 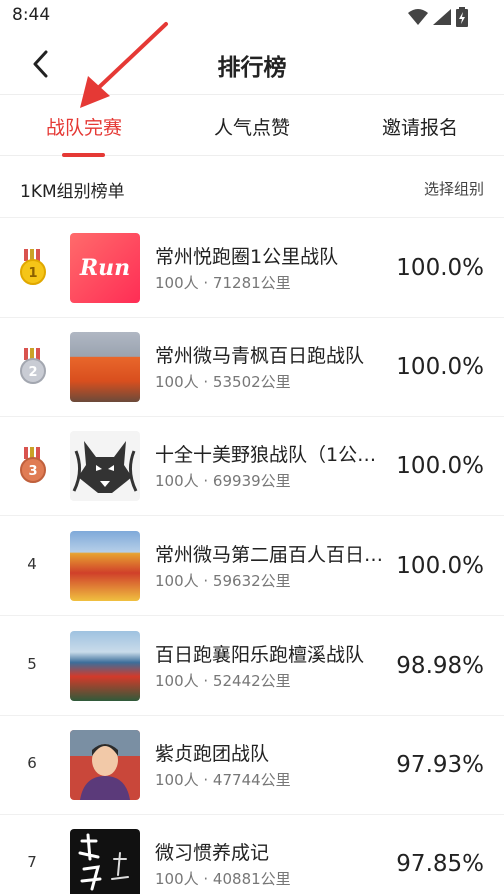 I want to click on ranking-row: 2 常州微马青枫百日跑战队 100人 · 53502公里 100.0%, so click(x=252, y=367).